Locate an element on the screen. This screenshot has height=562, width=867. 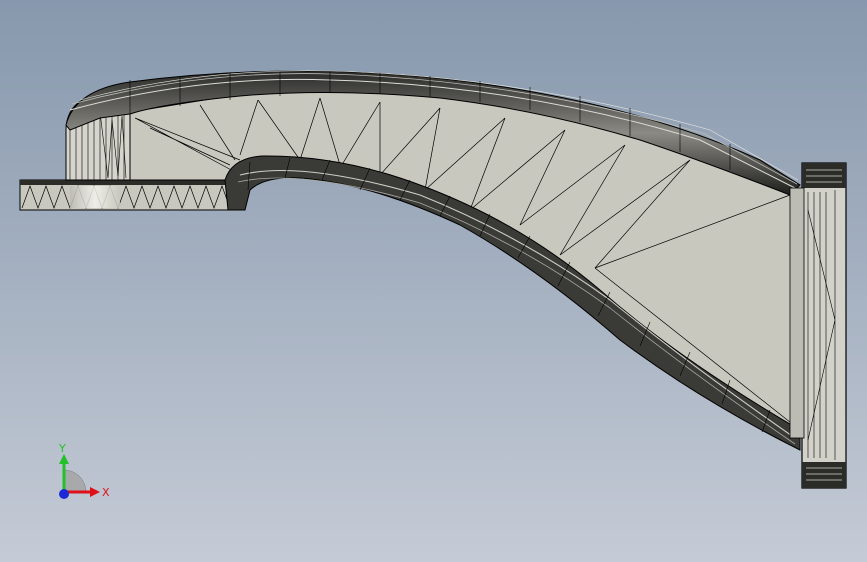
y-axis-label: Y is located at coordinates (62, 448).